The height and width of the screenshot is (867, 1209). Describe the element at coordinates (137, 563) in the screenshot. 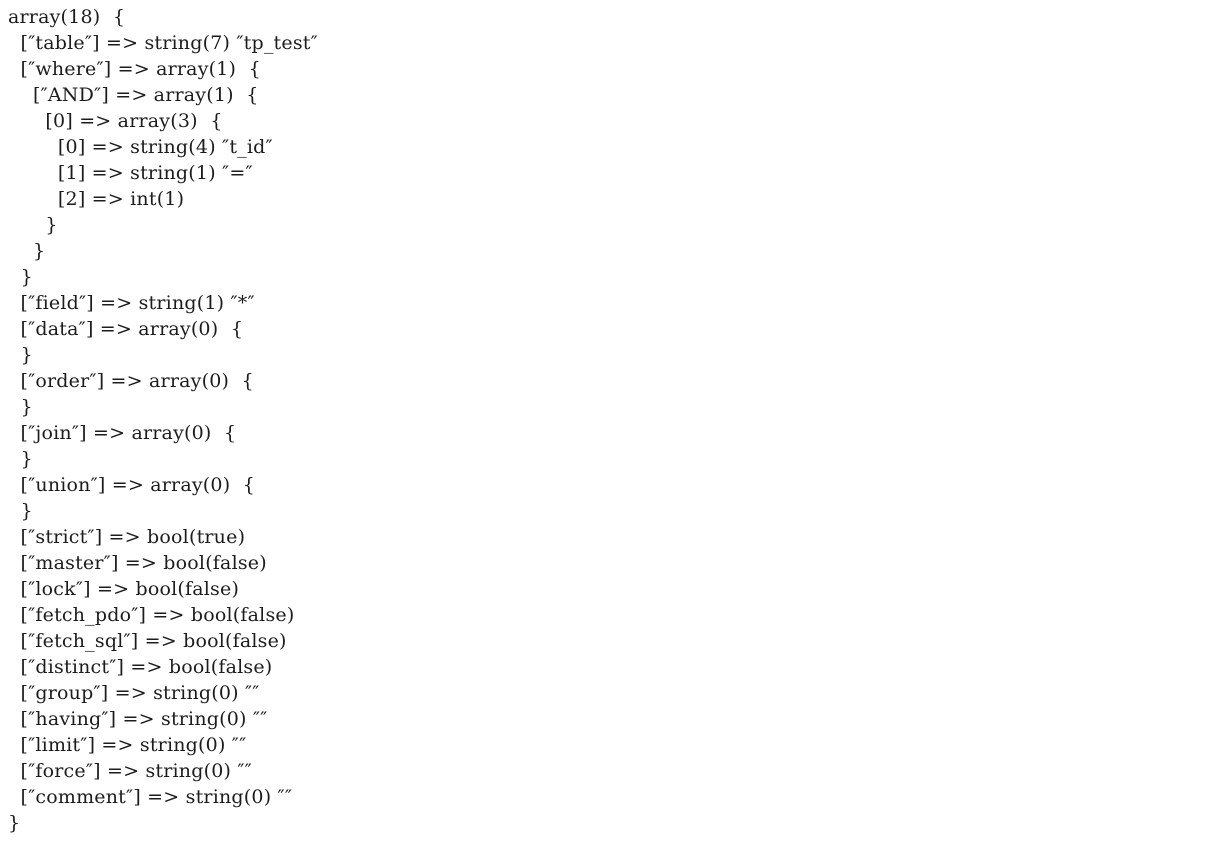

I see `dump-line: [″master″] => bool(false)` at that location.